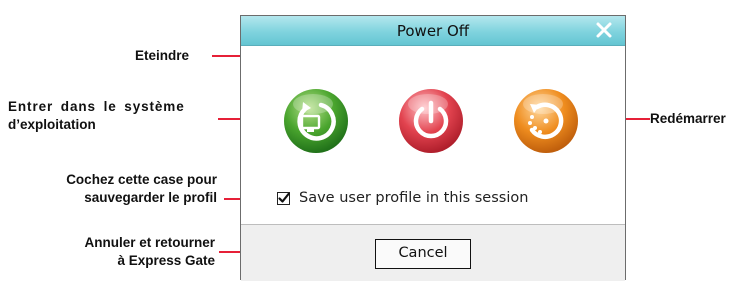 This screenshot has width=739, height=281. I want to click on callout-cochez-line2: sauvegarder le profil, so click(150, 197).